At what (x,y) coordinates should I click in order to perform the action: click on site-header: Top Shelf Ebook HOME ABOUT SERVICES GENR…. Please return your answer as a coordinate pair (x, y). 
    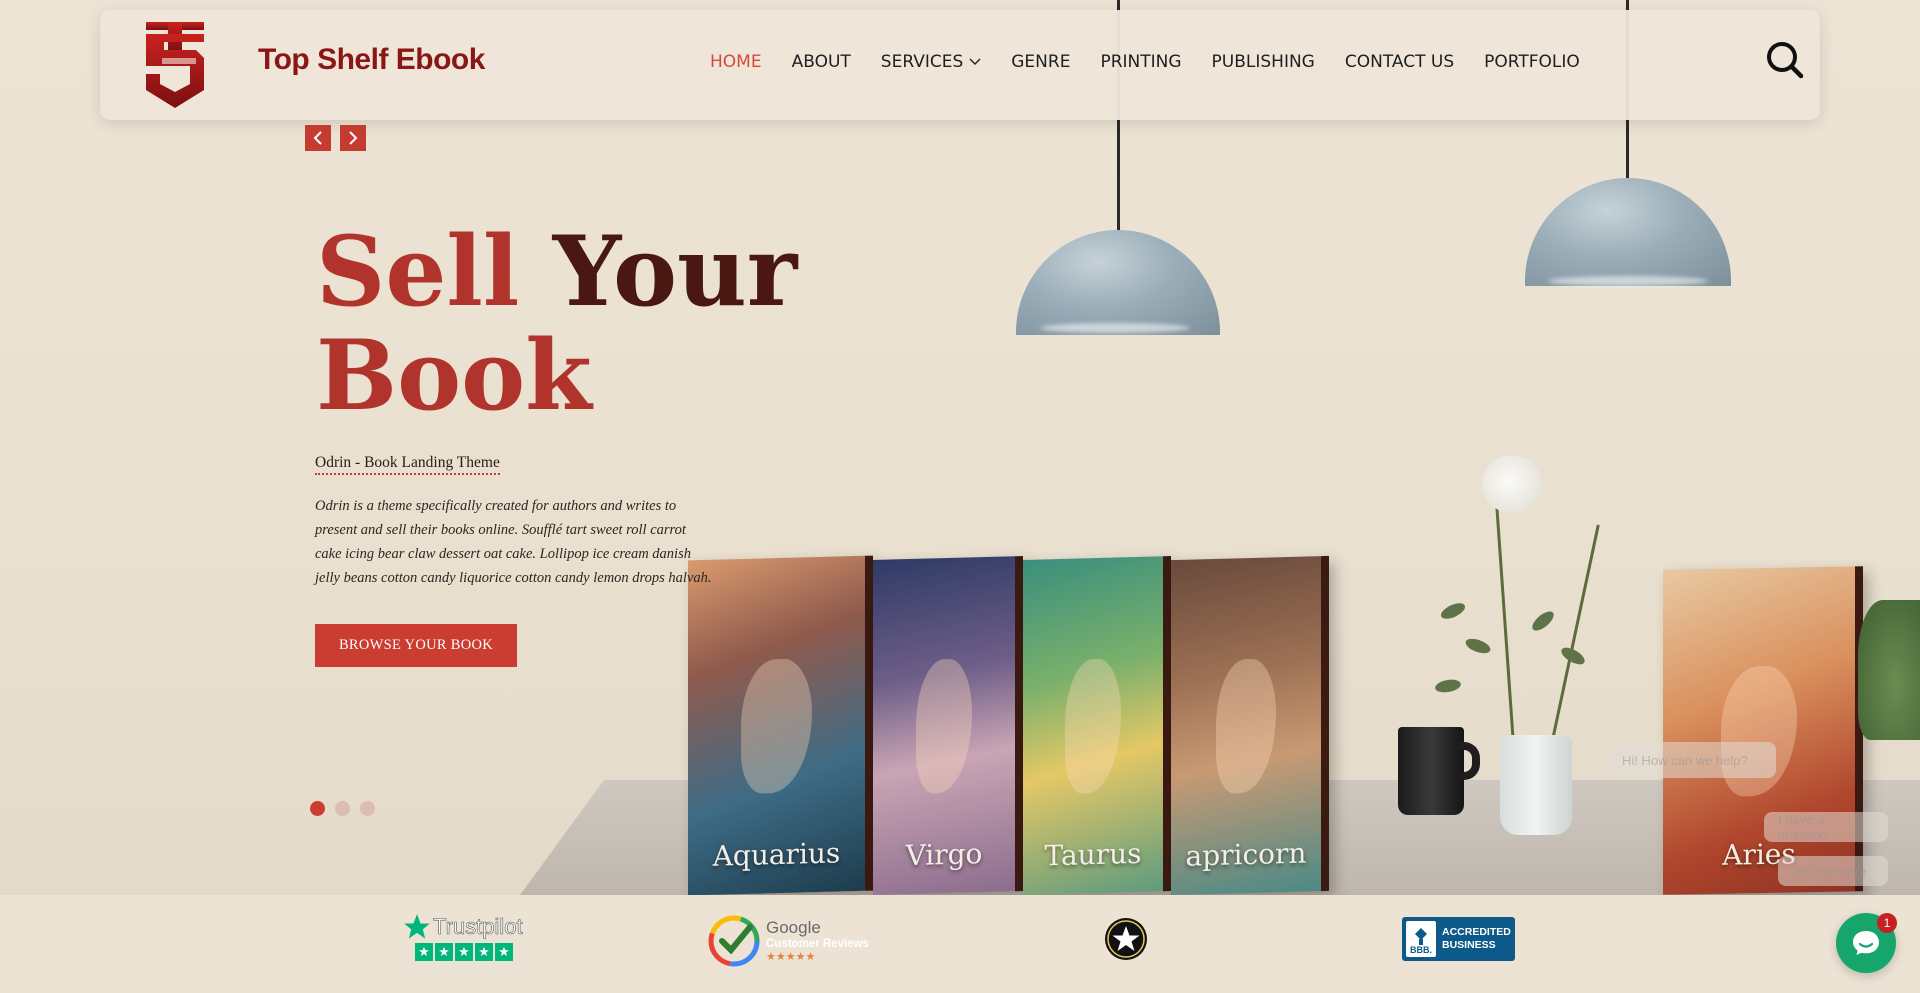
    Looking at the image, I should click on (960, 65).